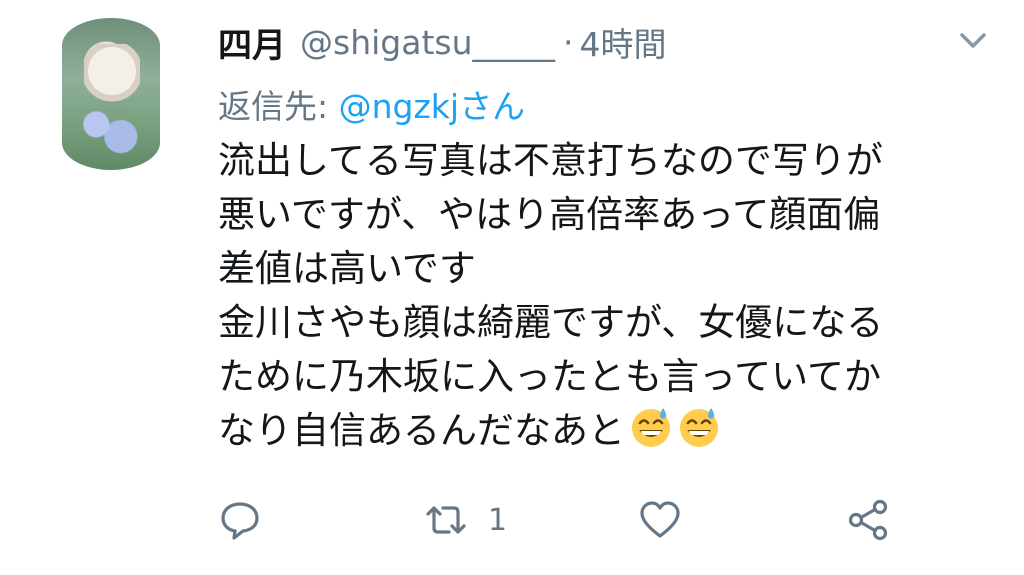 The width and height of the screenshot is (1024, 575). I want to click on user-handle: @shigatsu_____, so click(427, 42).